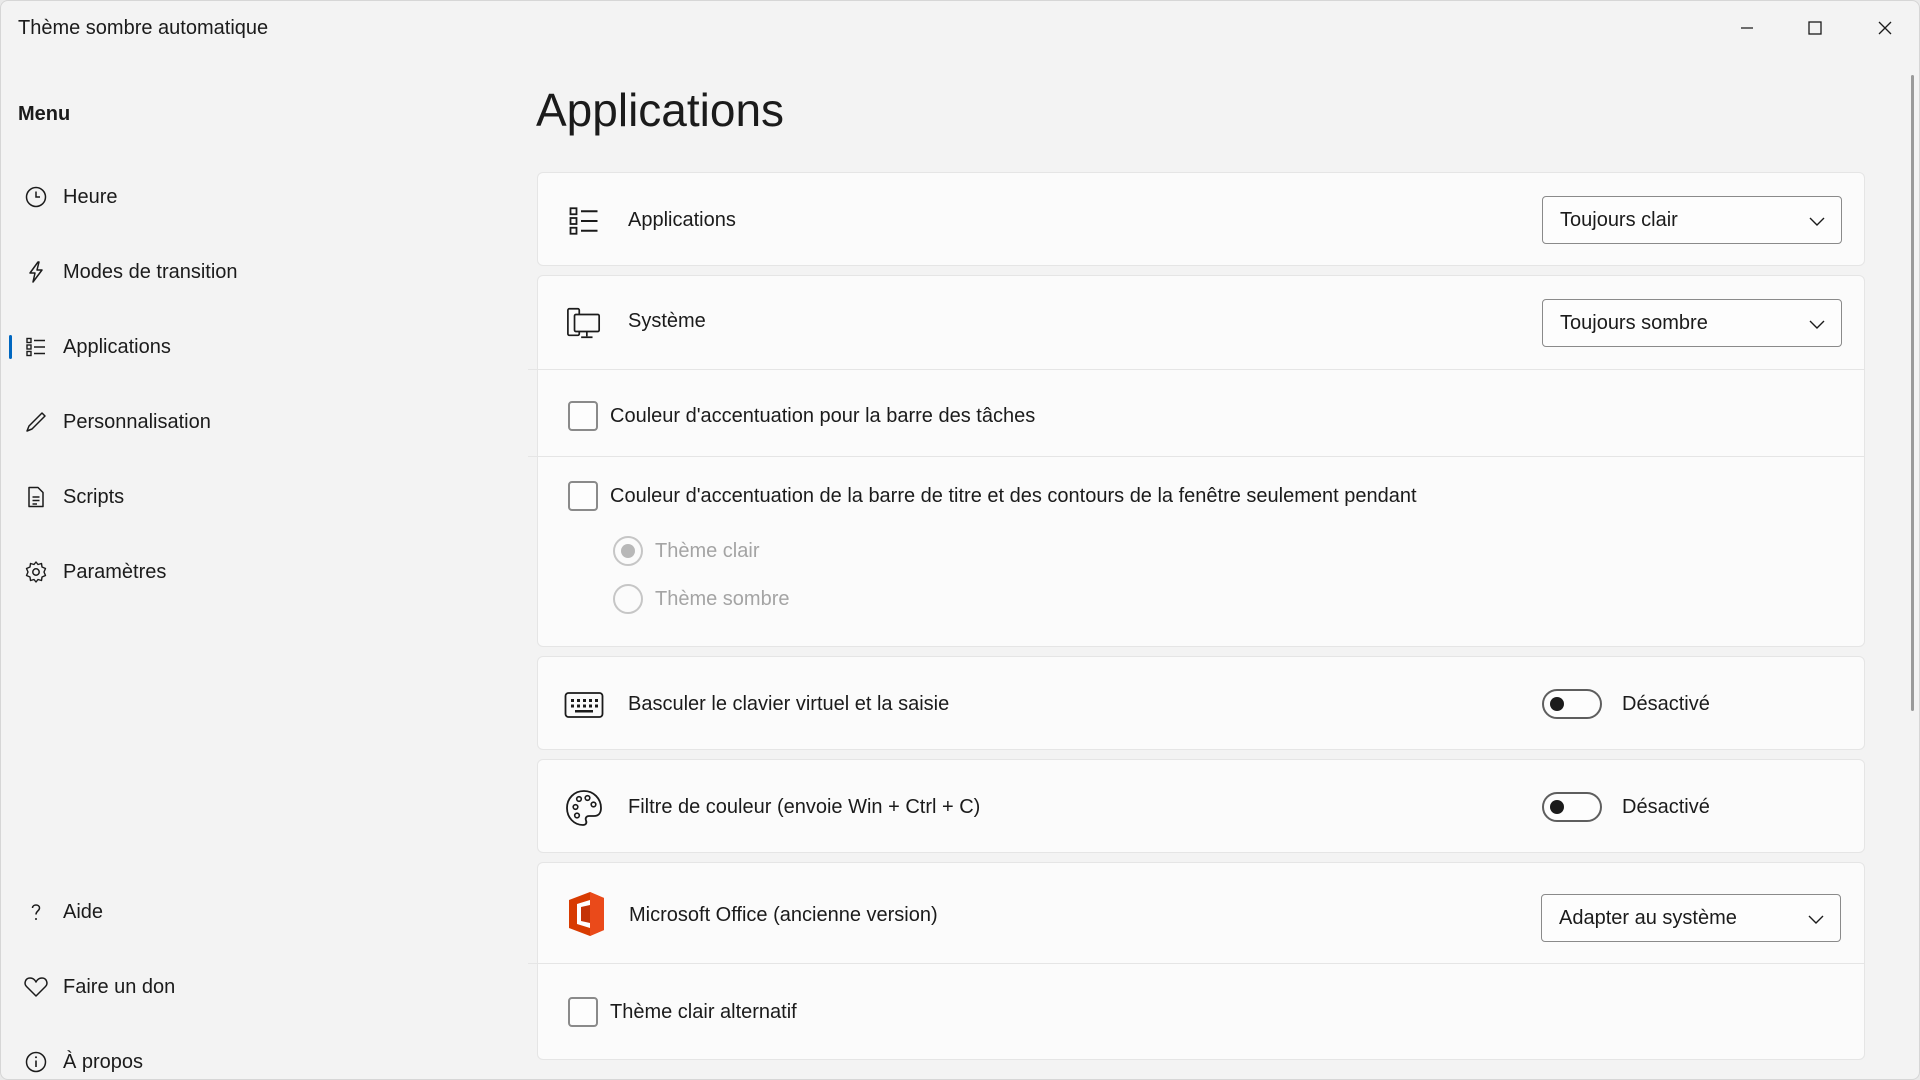 Image resolution: width=1920 pixels, height=1080 pixels. Describe the element at coordinates (1648, 917) in the screenshot. I see `dropdown-value: Adapter au système` at that location.